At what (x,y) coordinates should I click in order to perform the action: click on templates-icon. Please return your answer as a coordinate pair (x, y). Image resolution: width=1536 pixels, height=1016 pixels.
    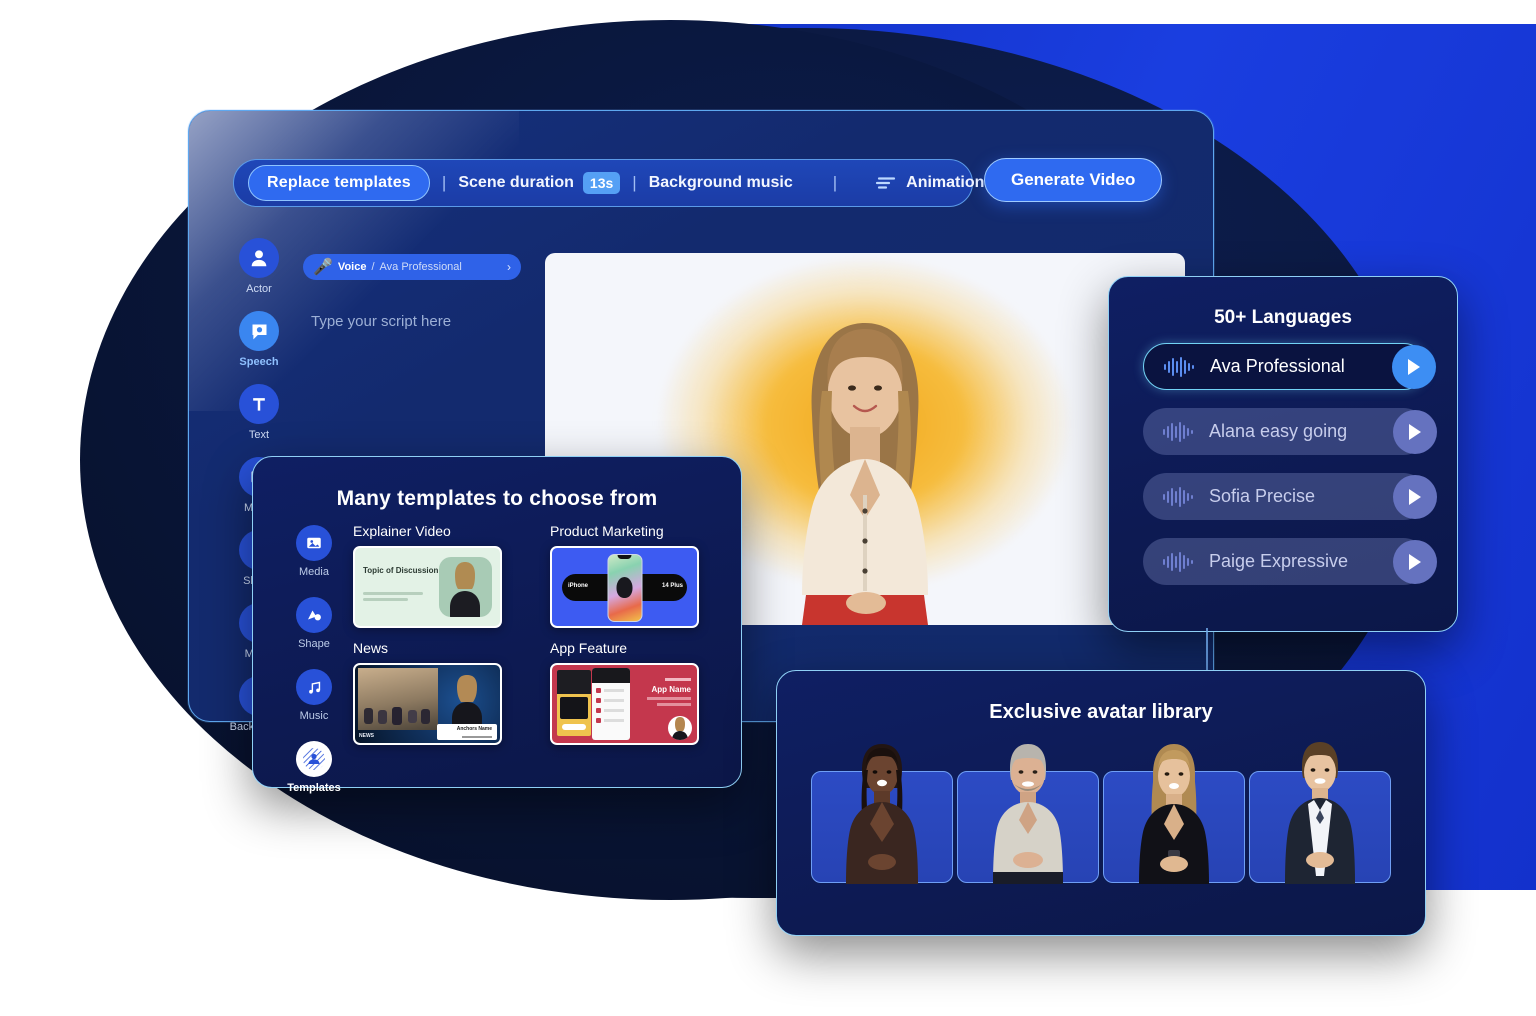
    Looking at the image, I should click on (314, 759).